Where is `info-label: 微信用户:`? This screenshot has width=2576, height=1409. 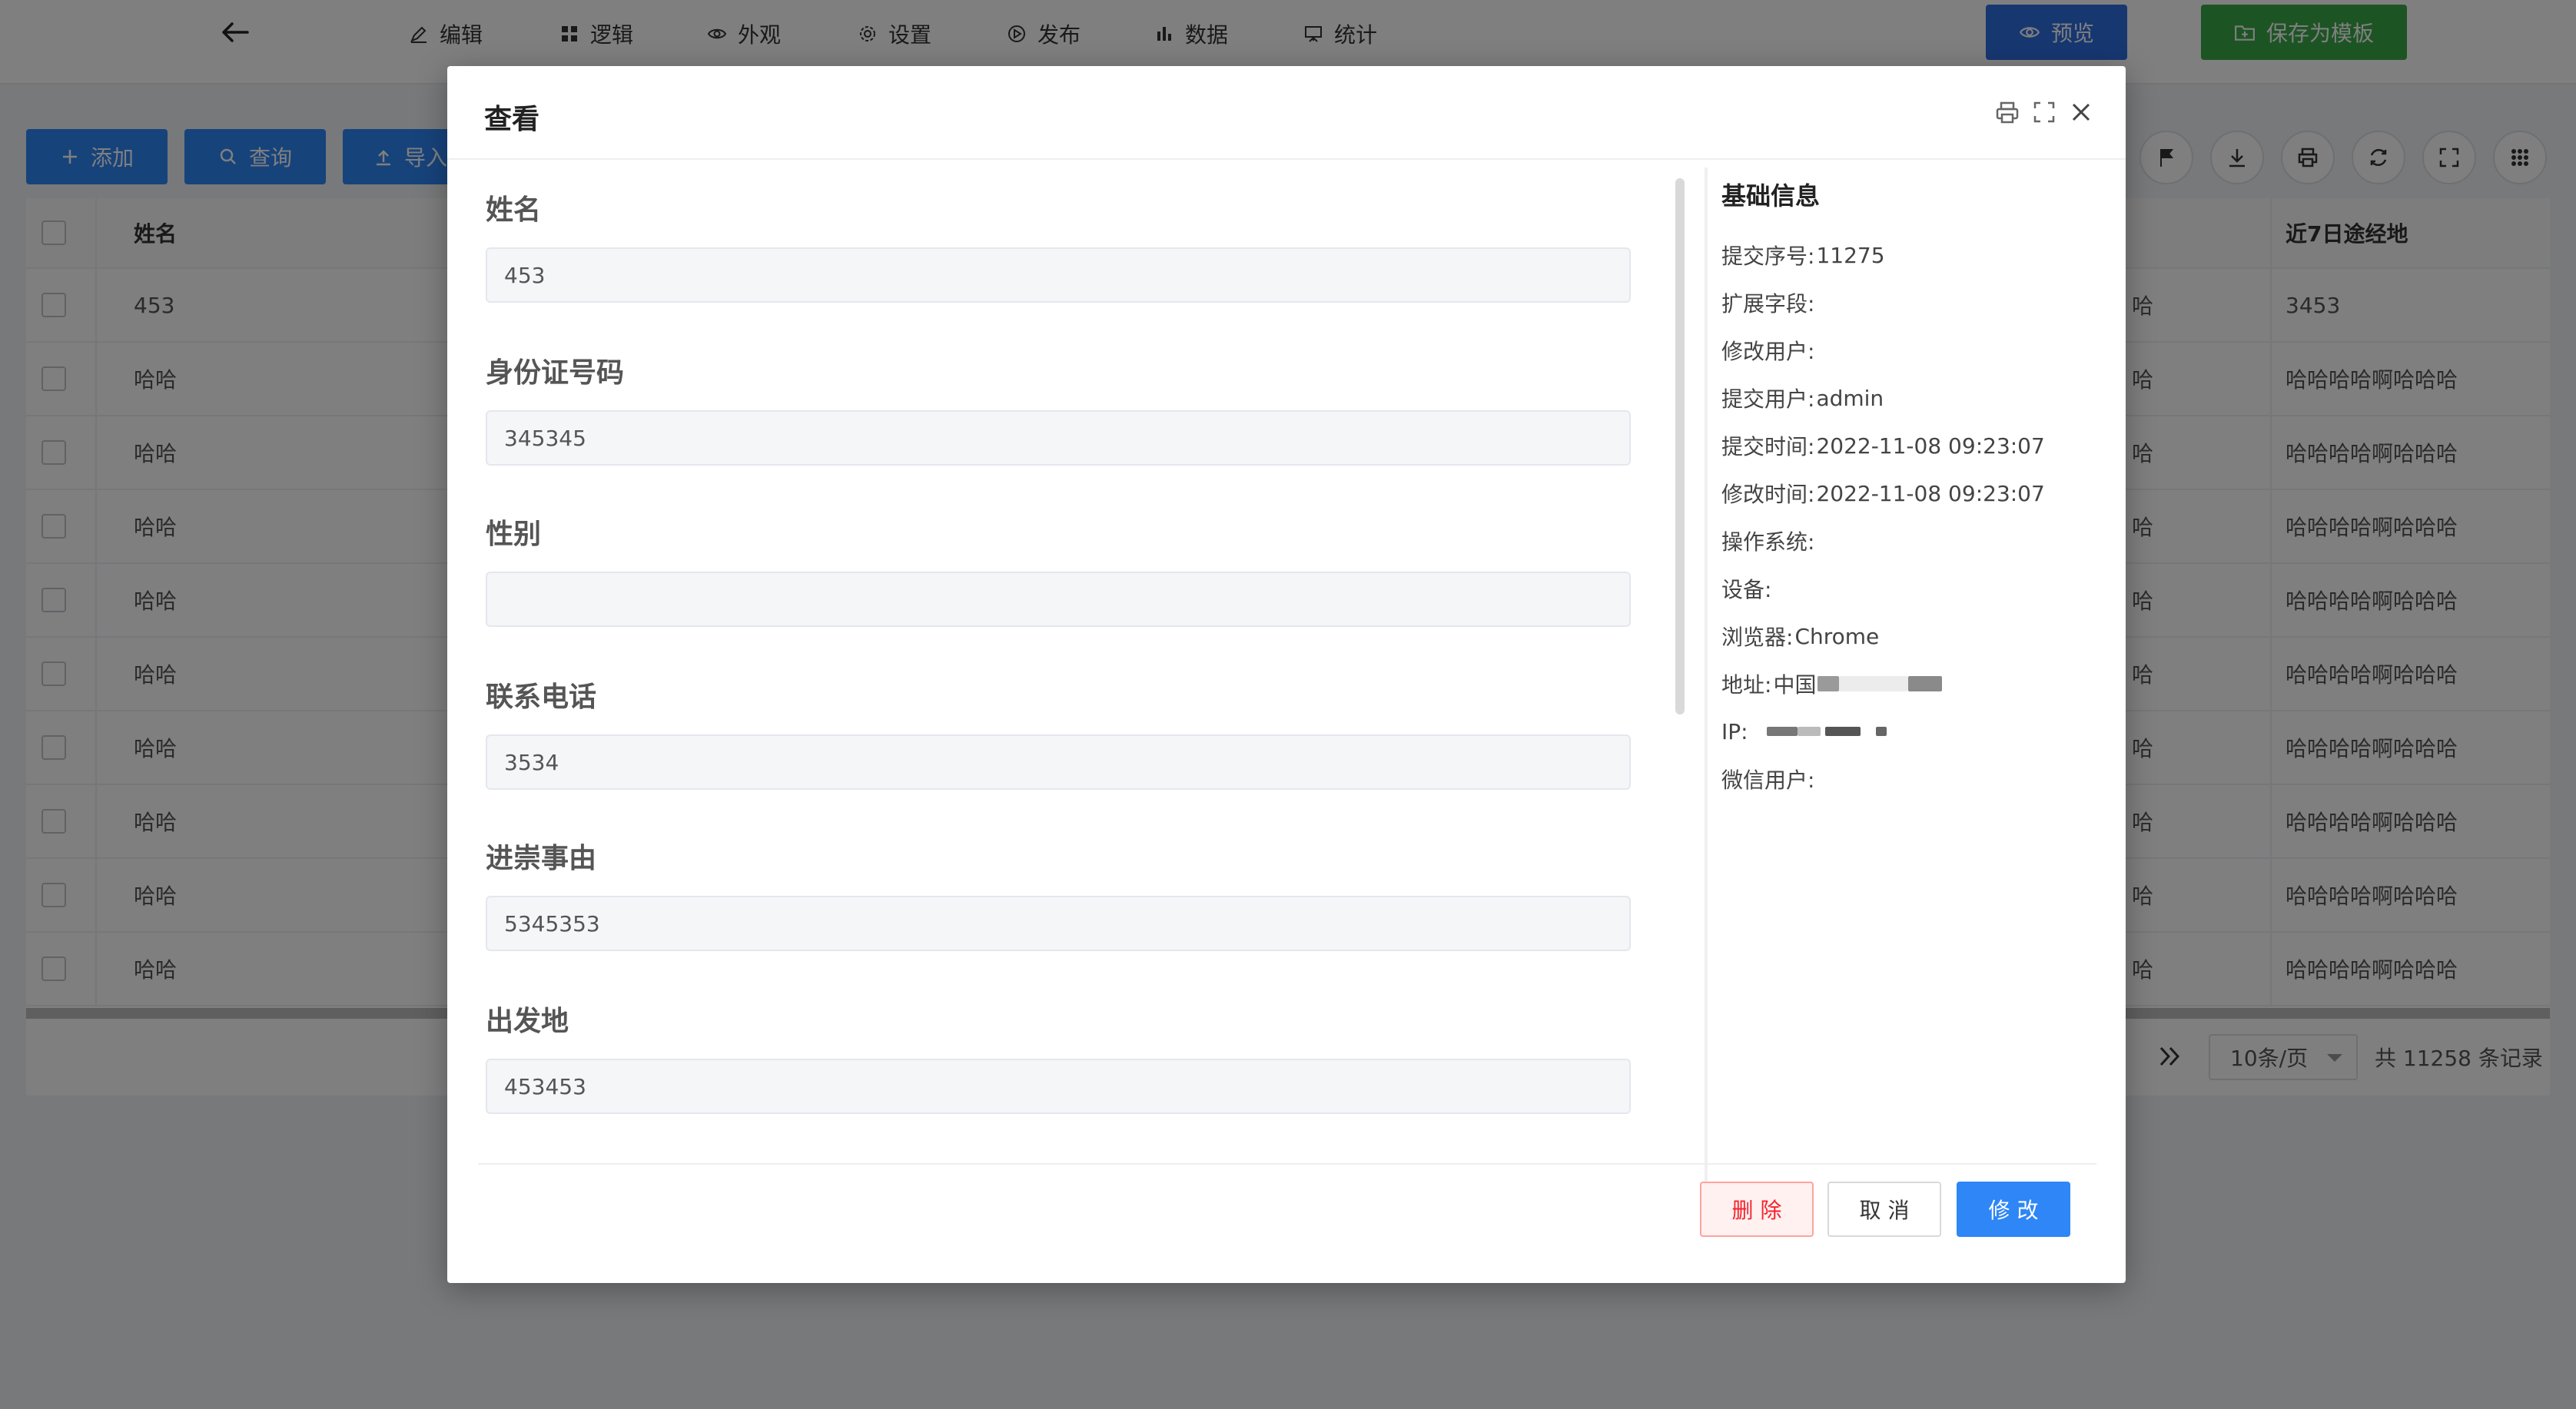
info-label: 微信用户: is located at coordinates (1768, 780).